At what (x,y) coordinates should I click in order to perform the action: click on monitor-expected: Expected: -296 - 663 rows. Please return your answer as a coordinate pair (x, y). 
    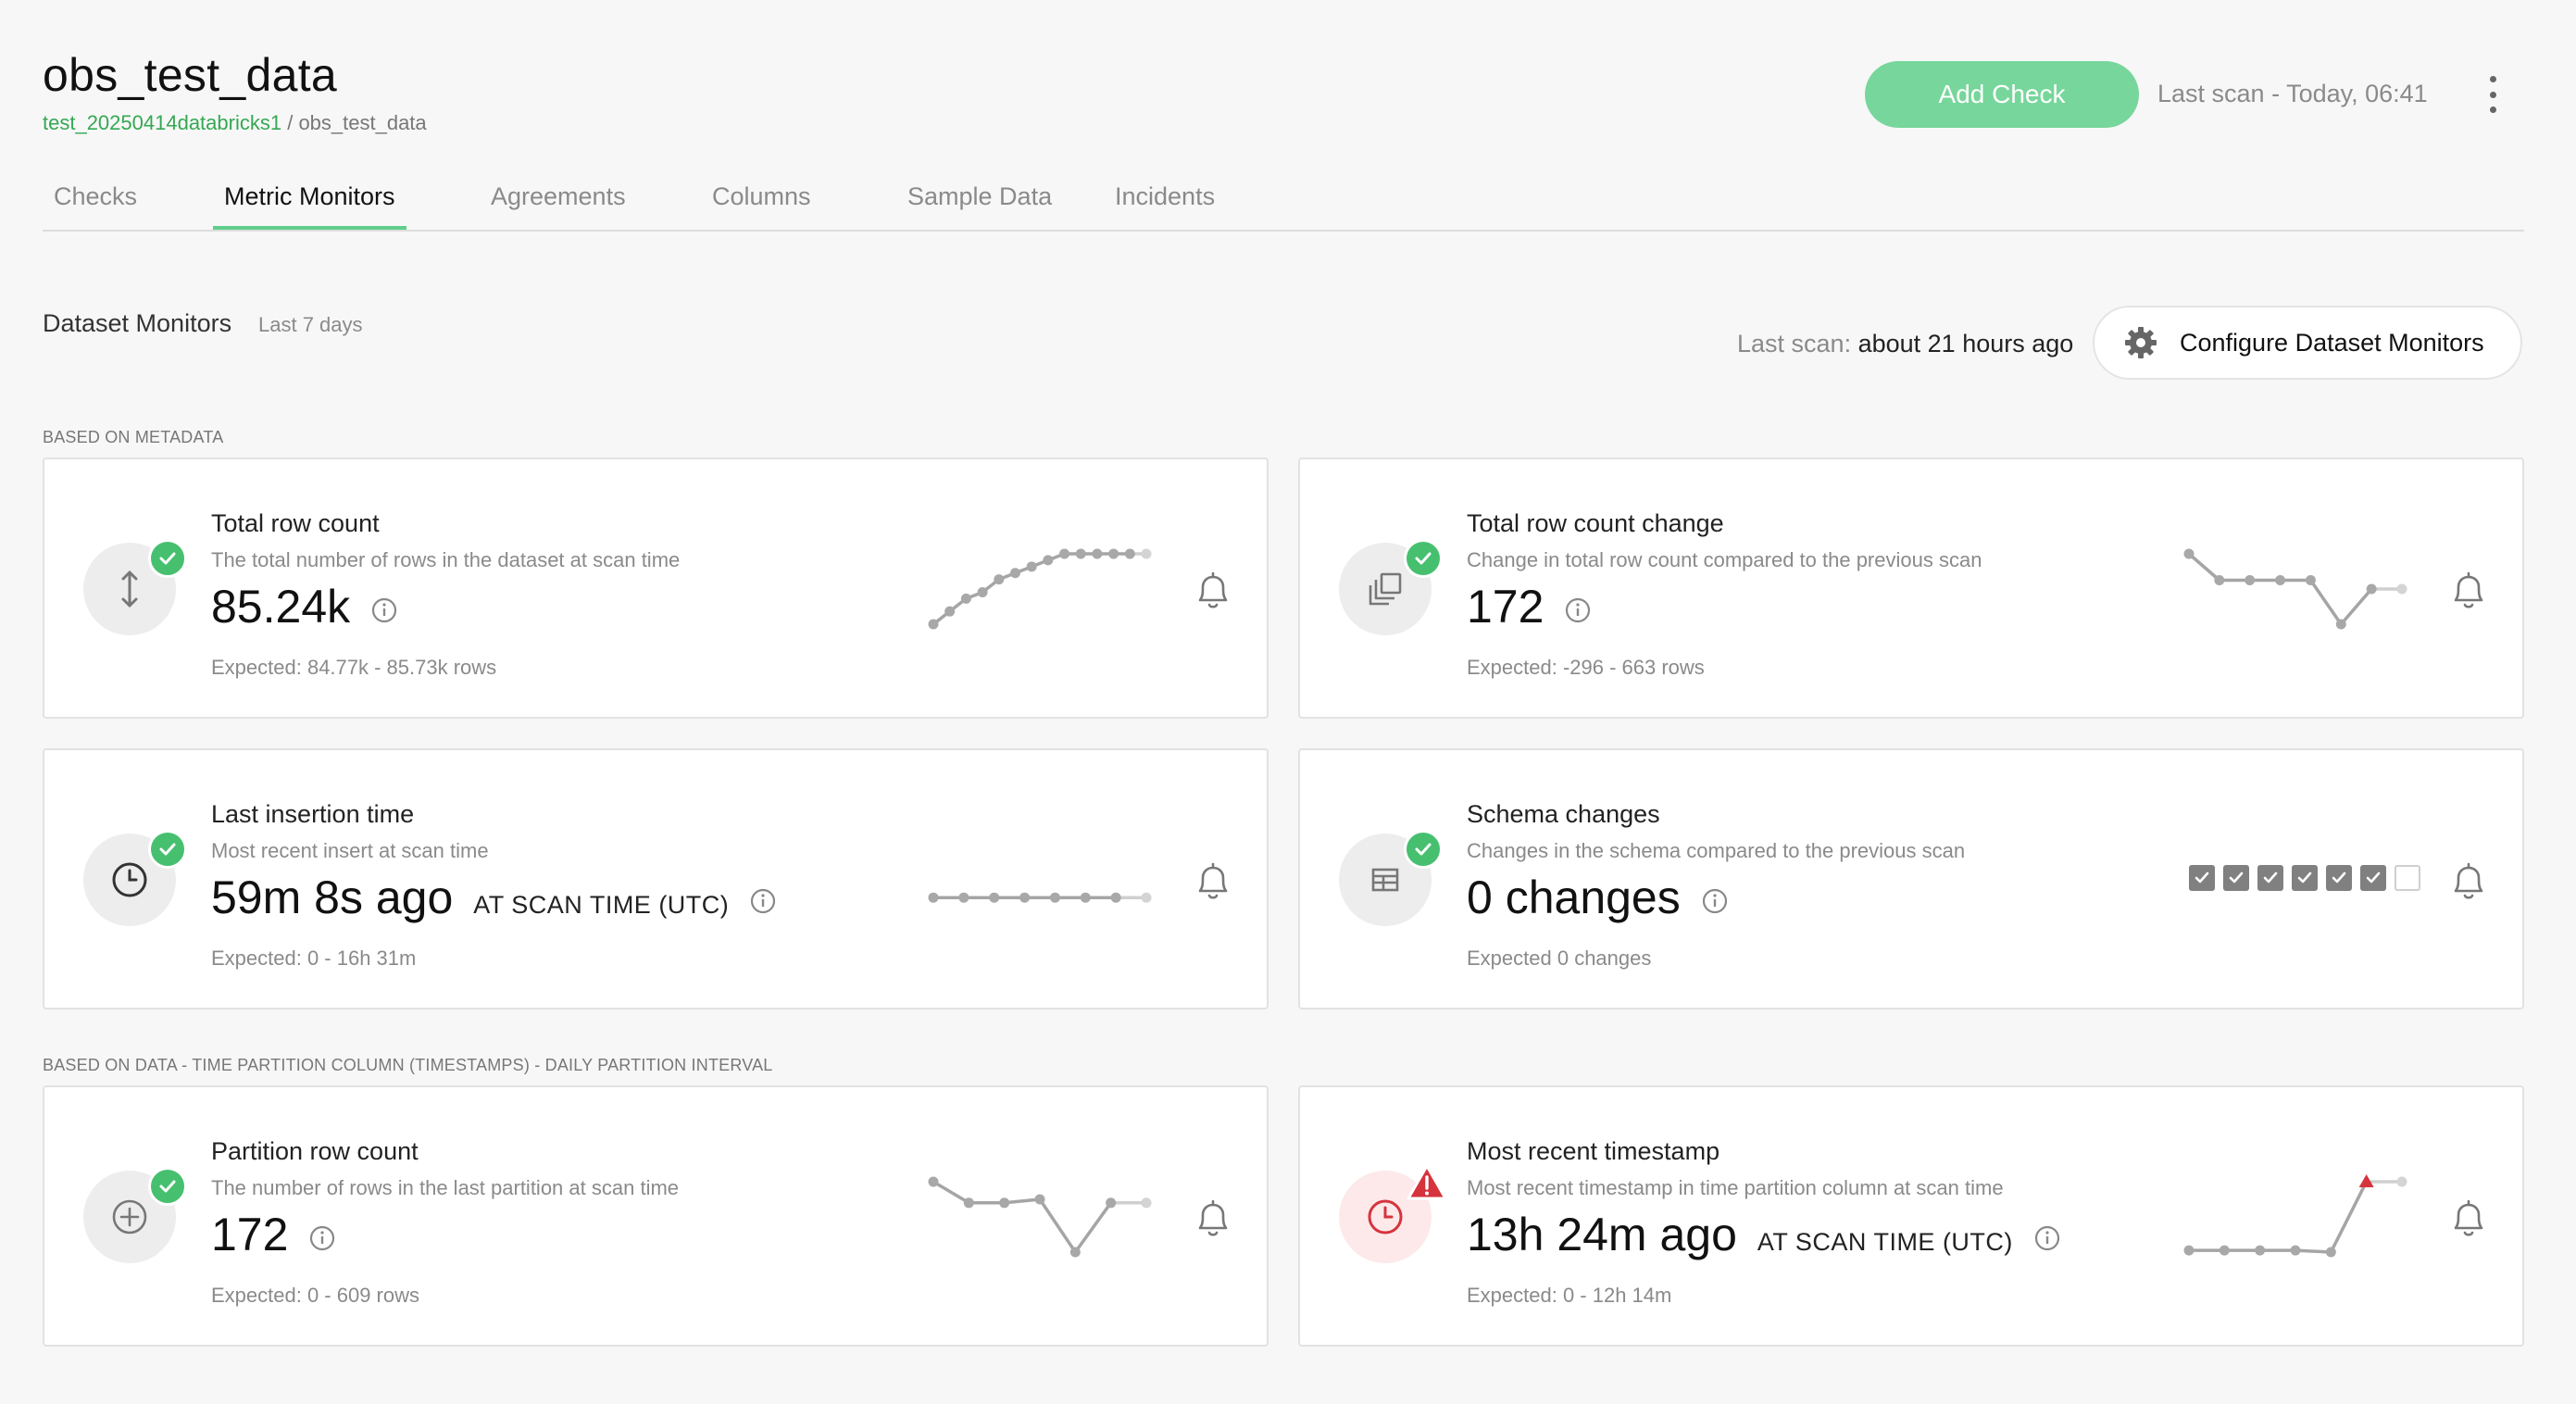
    Looking at the image, I should click on (1586, 667).